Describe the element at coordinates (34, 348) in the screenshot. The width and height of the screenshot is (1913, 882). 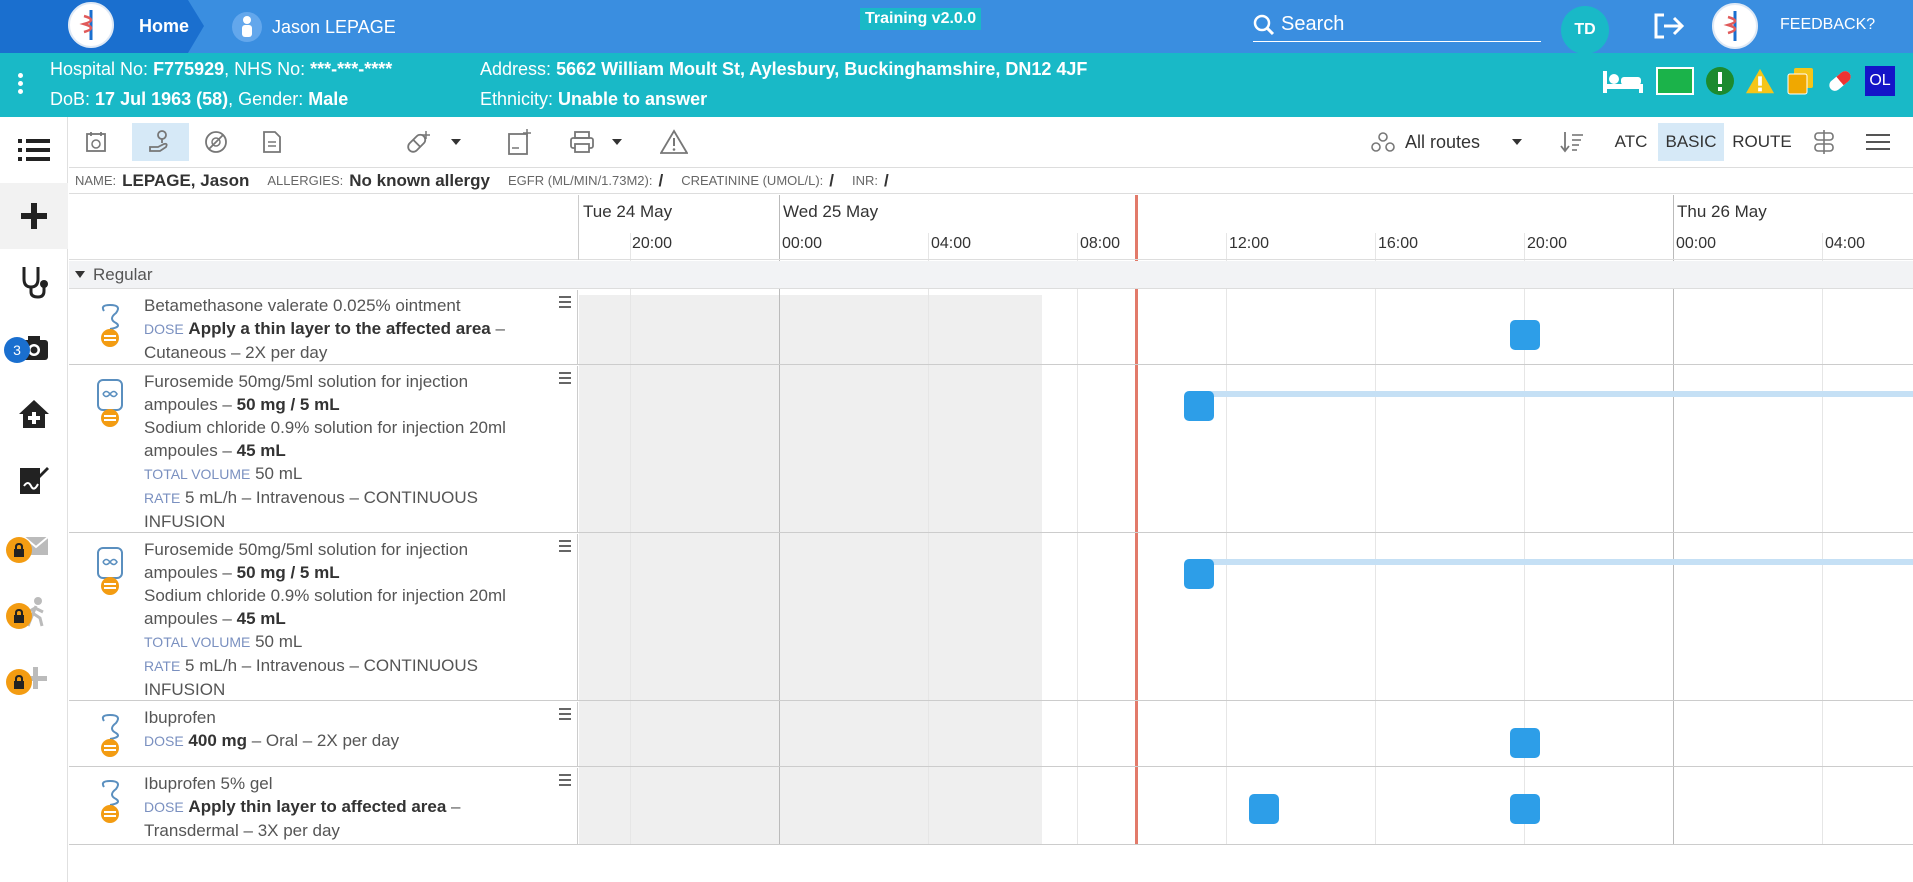
I see `camera-icon: 3` at that location.